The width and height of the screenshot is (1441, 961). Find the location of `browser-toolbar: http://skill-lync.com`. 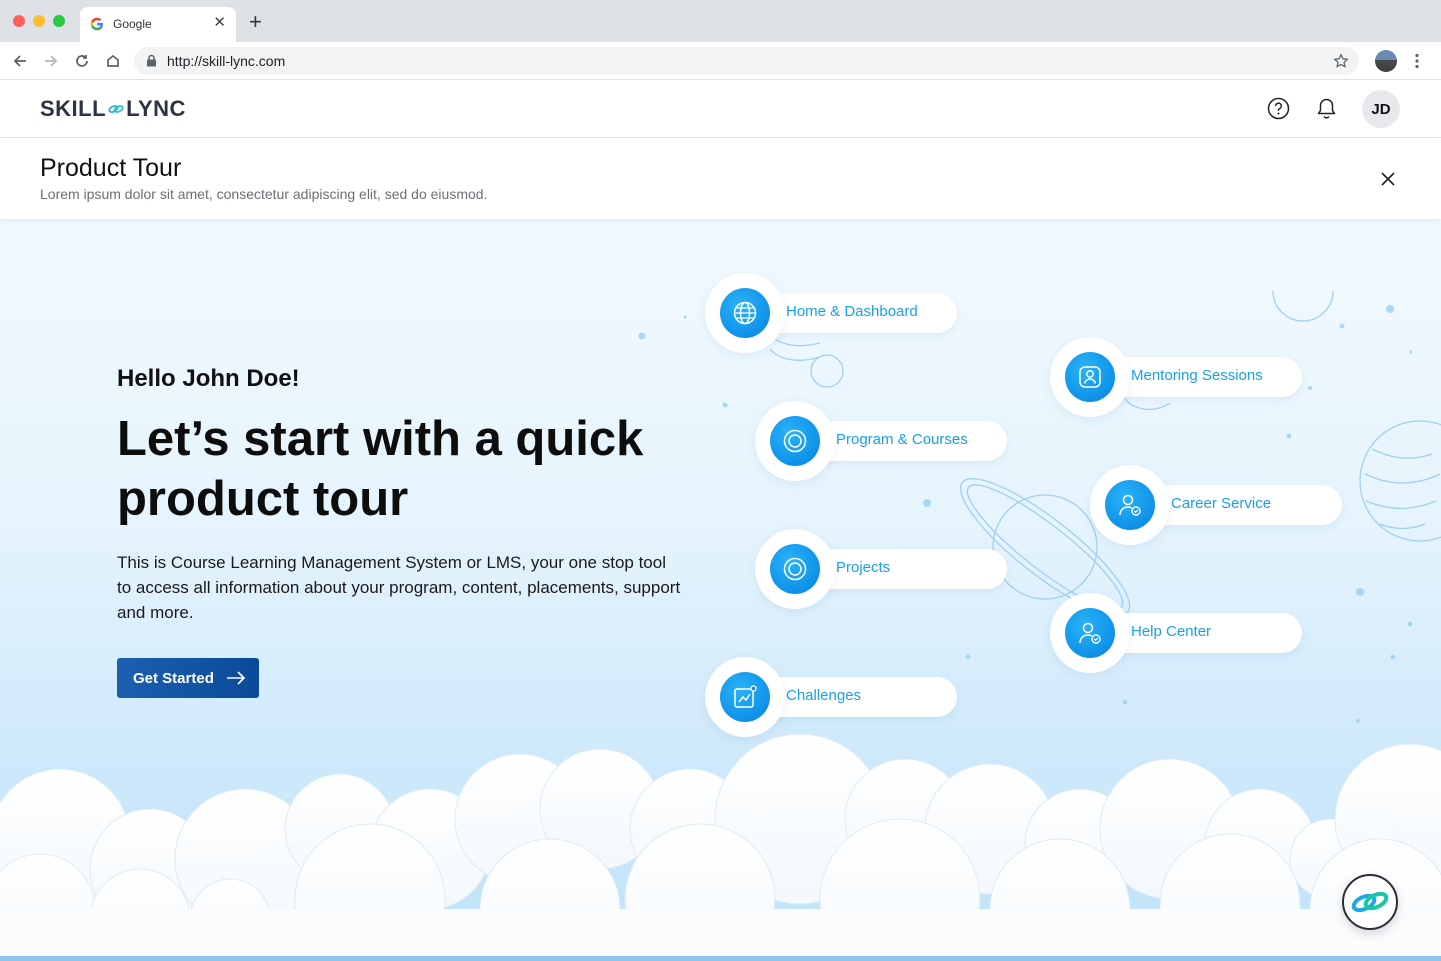

browser-toolbar: http://skill-lync.com is located at coordinates (720, 61).